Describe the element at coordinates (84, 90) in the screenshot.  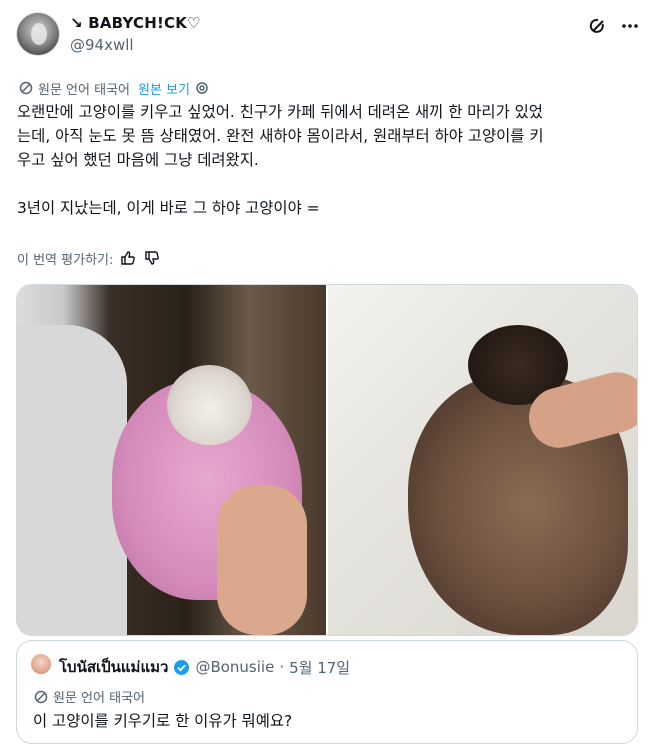
I see `translation-source-label: 원문 언어 태국어` at that location.